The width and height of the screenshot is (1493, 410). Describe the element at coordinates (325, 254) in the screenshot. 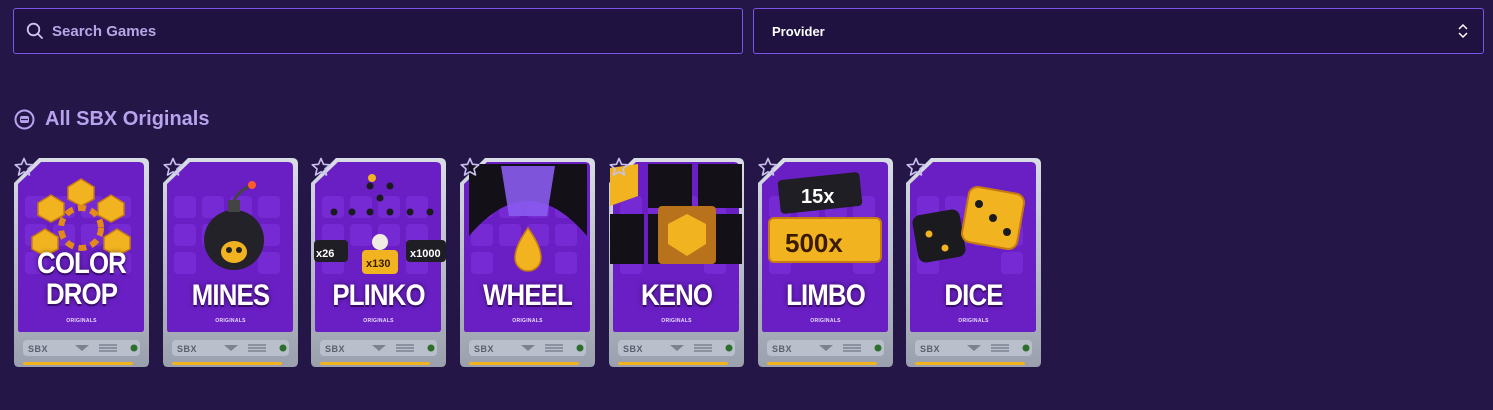

I see `plinko-multiplier: x26` at that location.